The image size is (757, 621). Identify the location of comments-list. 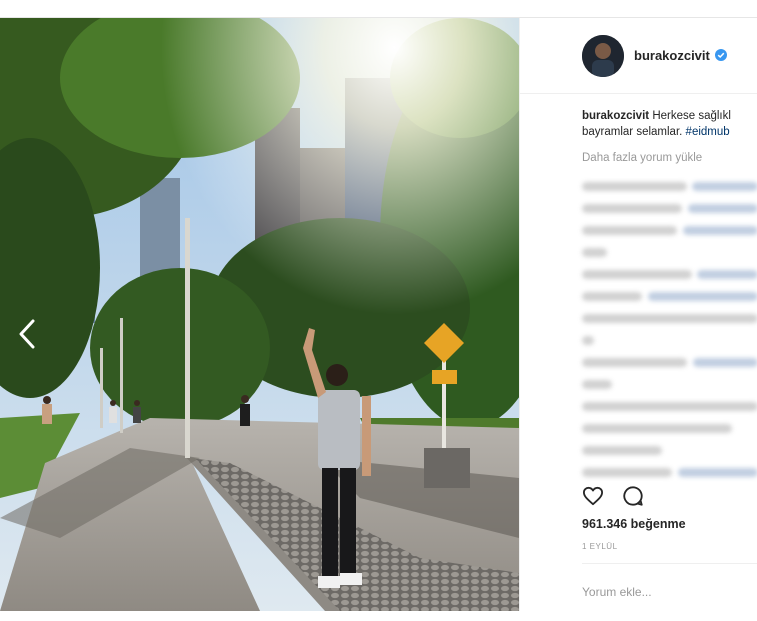
(669, 330).